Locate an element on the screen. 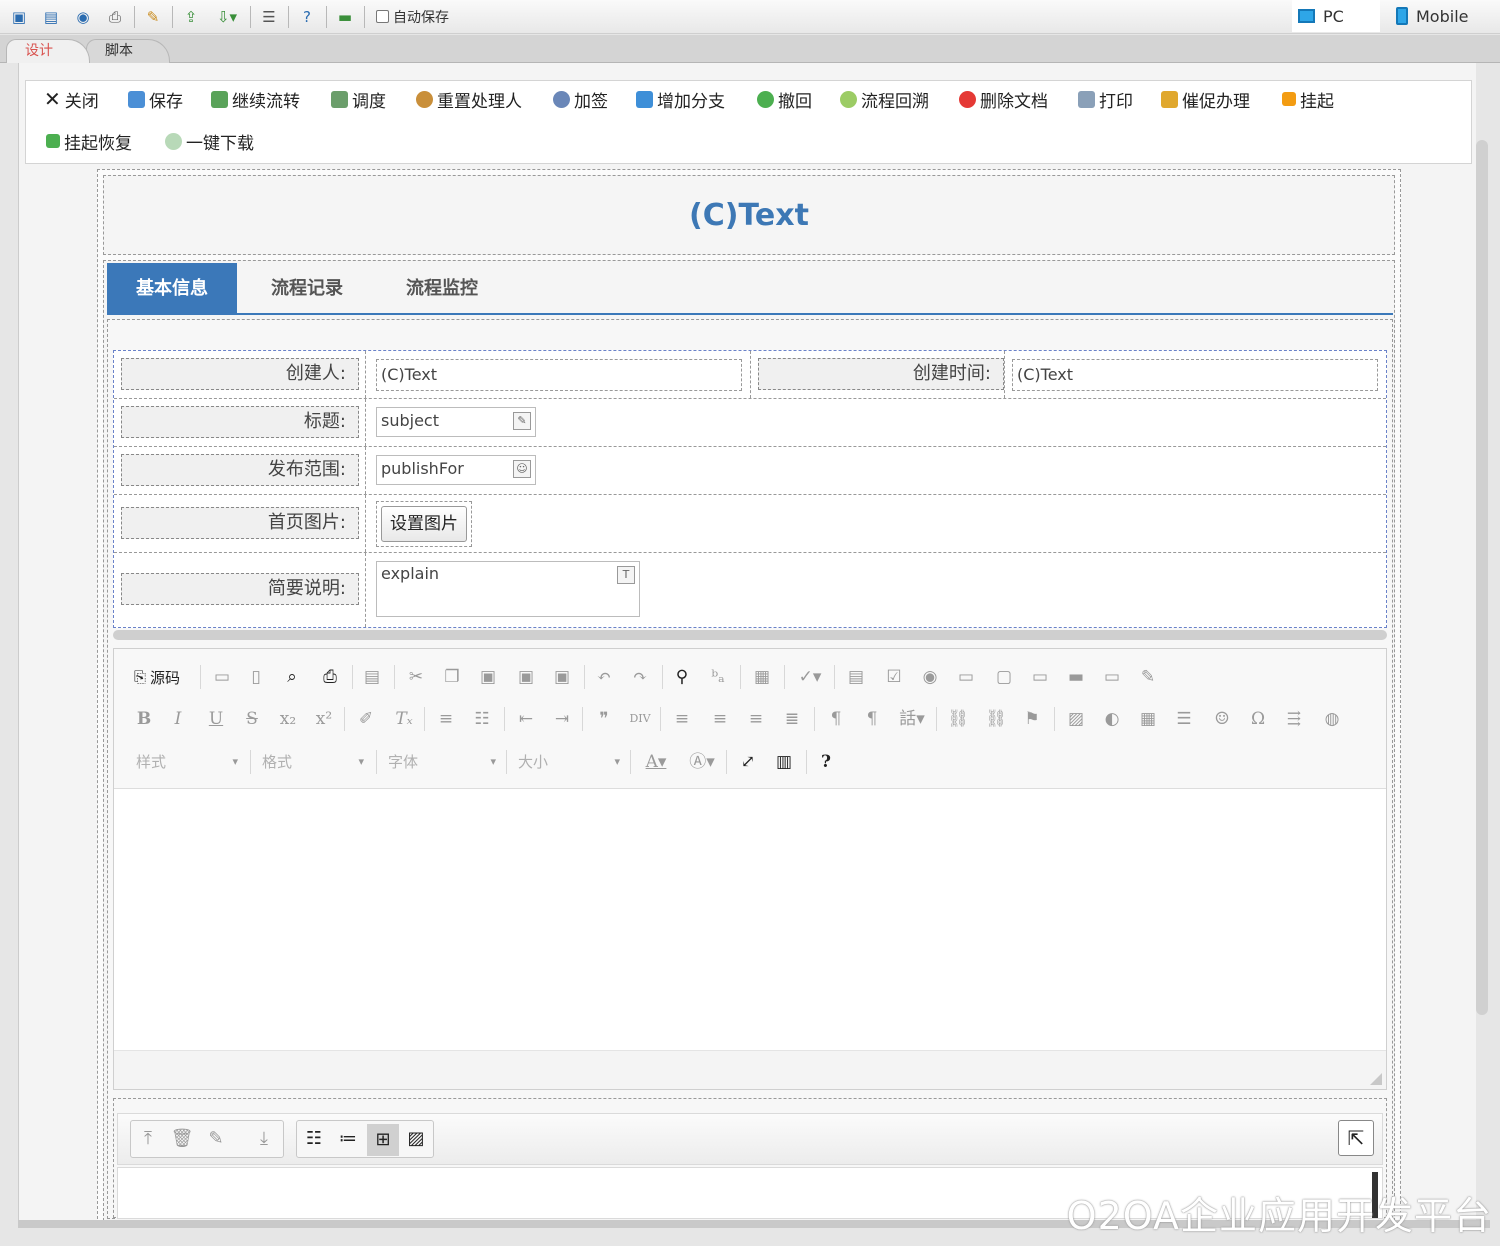  copy-icon: ❐ is located at coordinates (452, 677).